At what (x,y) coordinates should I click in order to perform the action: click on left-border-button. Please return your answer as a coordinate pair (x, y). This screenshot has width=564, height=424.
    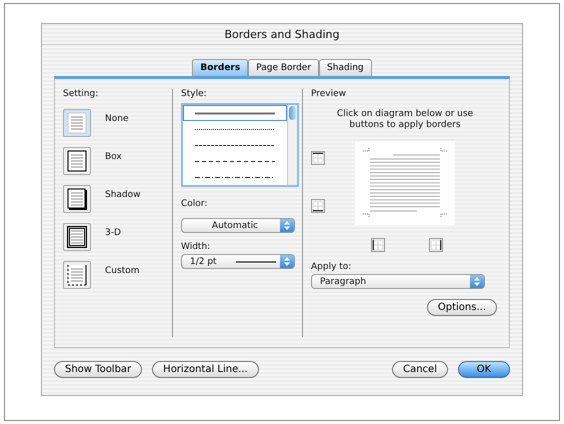
    Looking at the image, I should click on (378, 245).